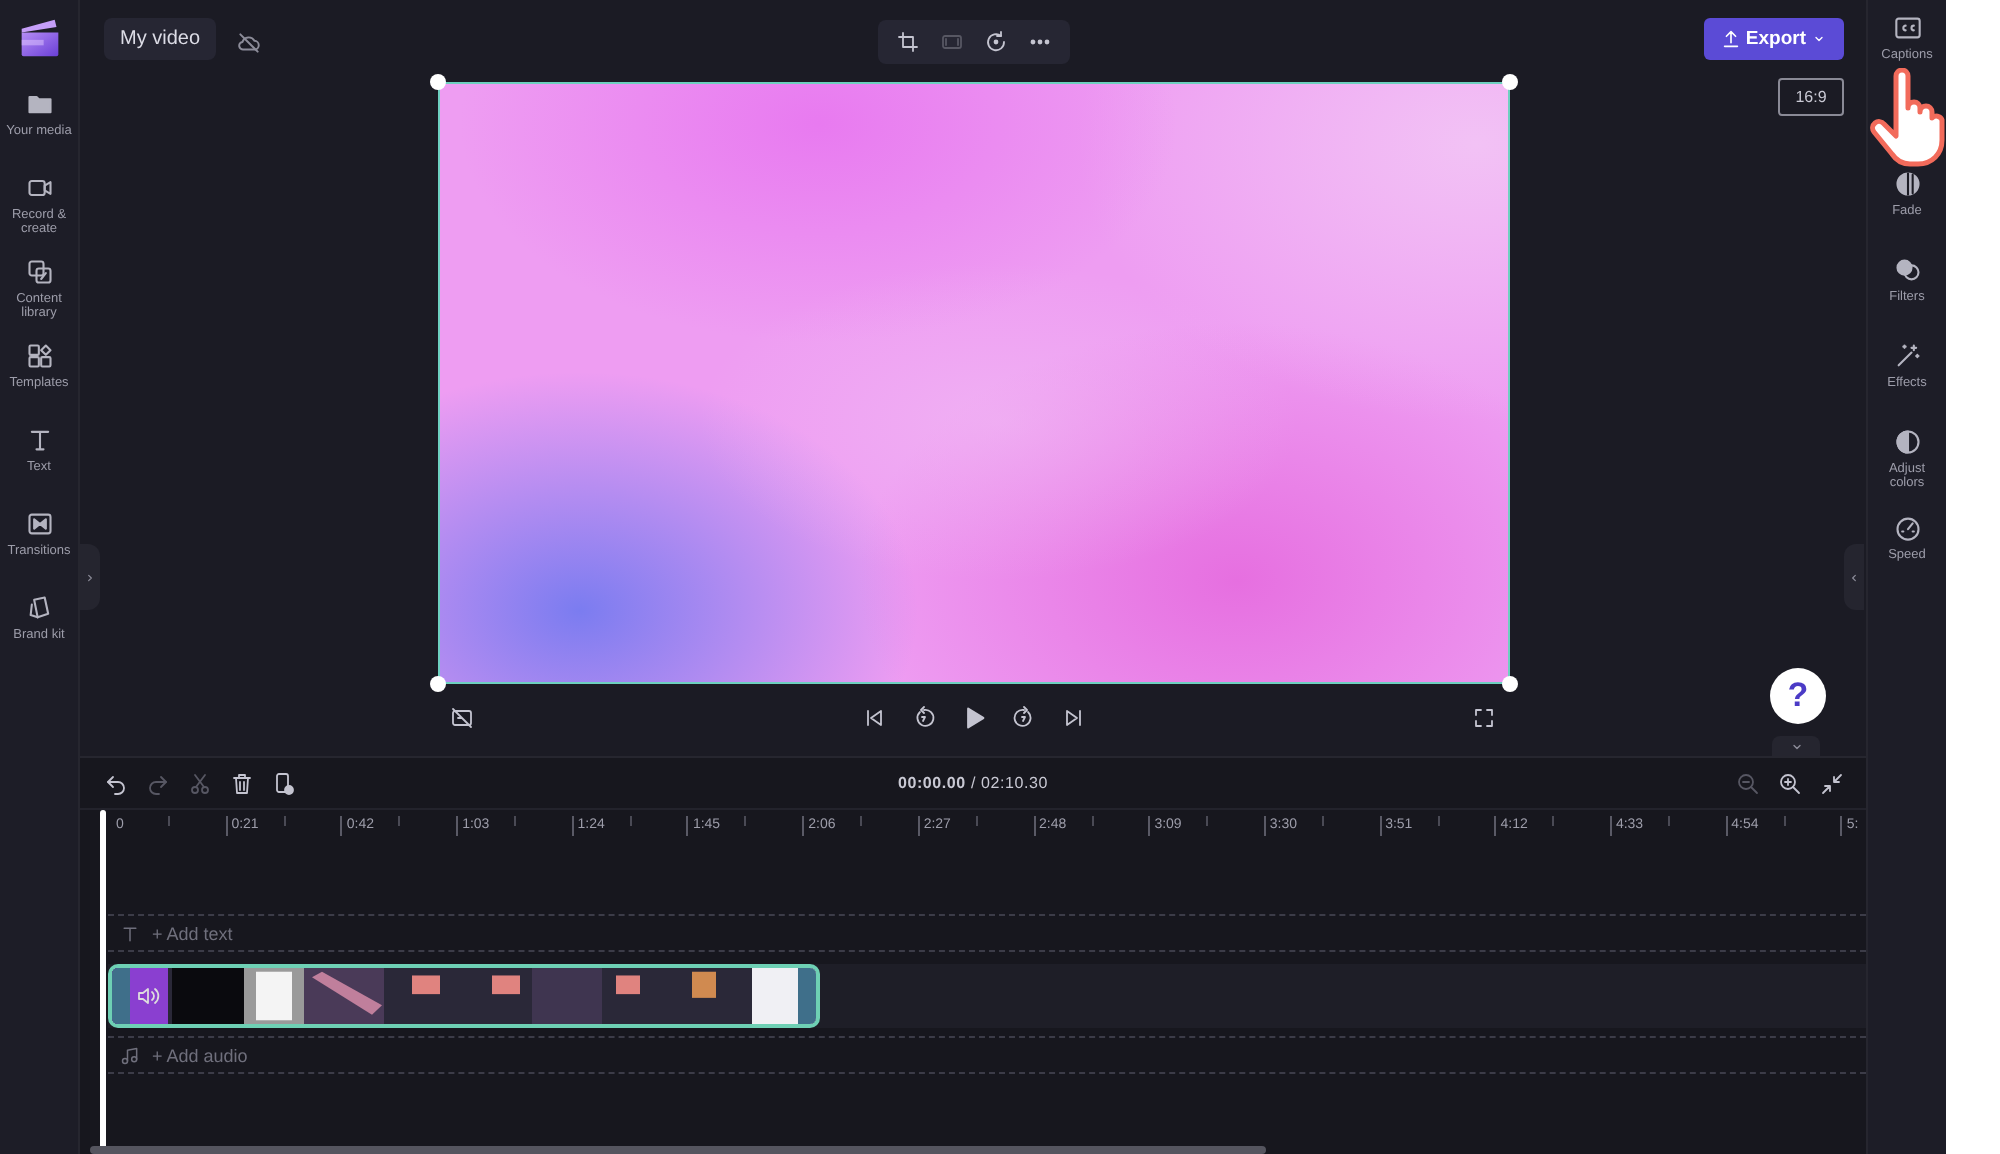 Image resolution: width=2000 pixels, height=1154 pixels. I want to click on folder-icon, so click(39, 104).